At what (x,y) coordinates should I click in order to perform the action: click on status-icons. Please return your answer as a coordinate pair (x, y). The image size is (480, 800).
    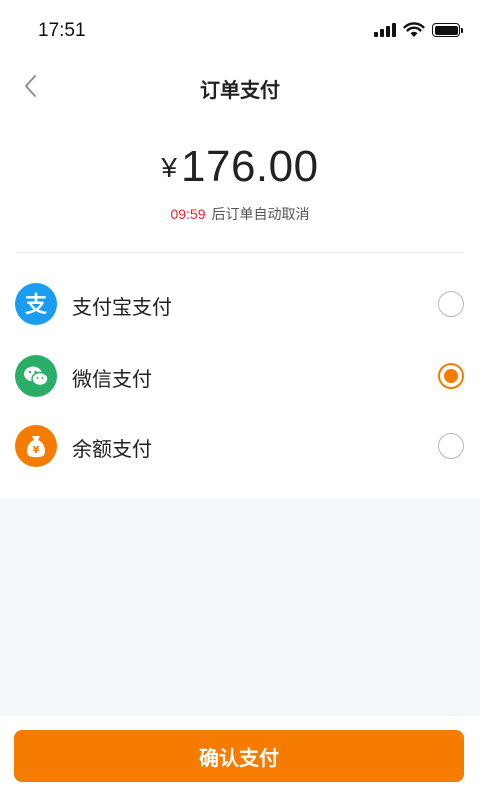
    Looking at the image, I should click on (418, 30).